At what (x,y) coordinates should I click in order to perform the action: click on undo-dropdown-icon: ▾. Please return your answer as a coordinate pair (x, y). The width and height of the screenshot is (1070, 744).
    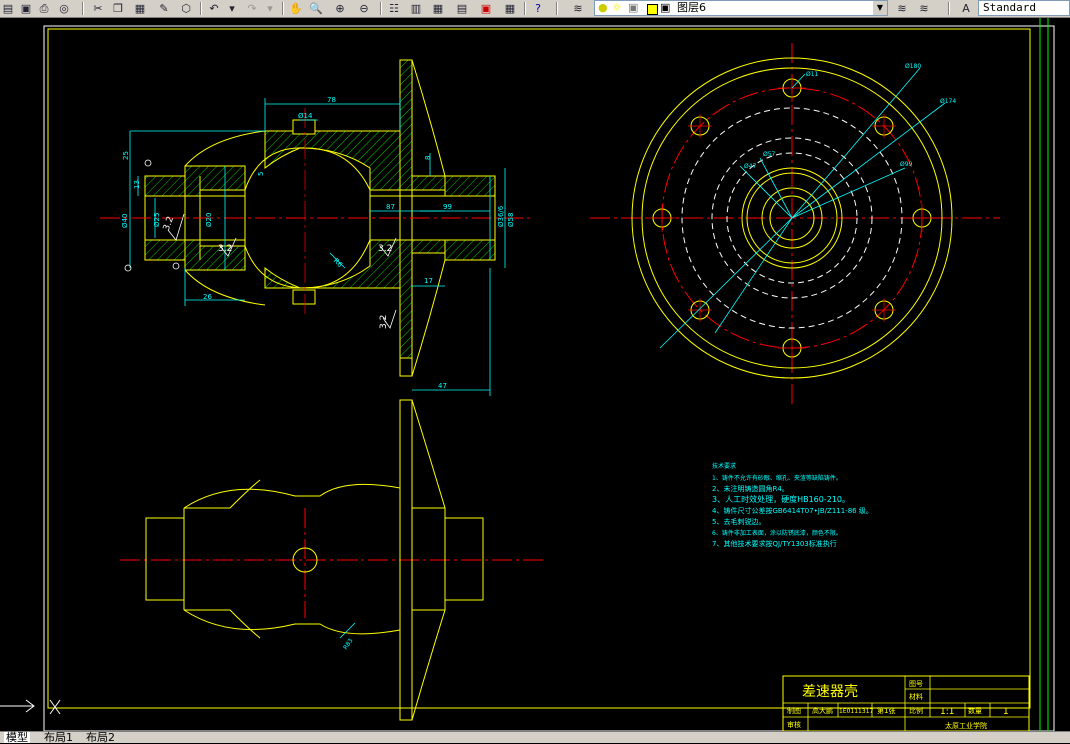
    Looking at the image, I should click on (232, 8).